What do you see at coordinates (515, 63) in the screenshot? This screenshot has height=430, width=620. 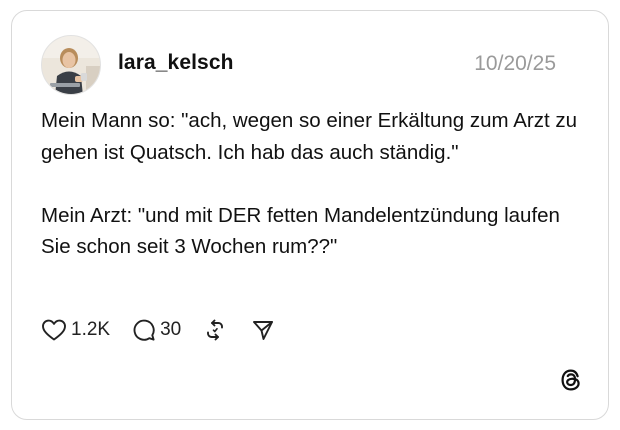 I see `post-date: 10/20/25` at bounding box center [515, 63].